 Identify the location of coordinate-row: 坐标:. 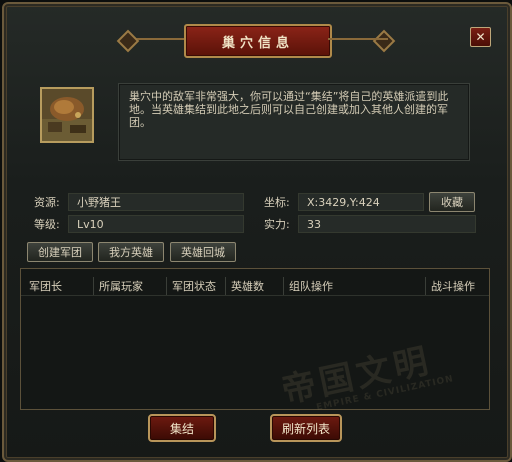
(277, 202).